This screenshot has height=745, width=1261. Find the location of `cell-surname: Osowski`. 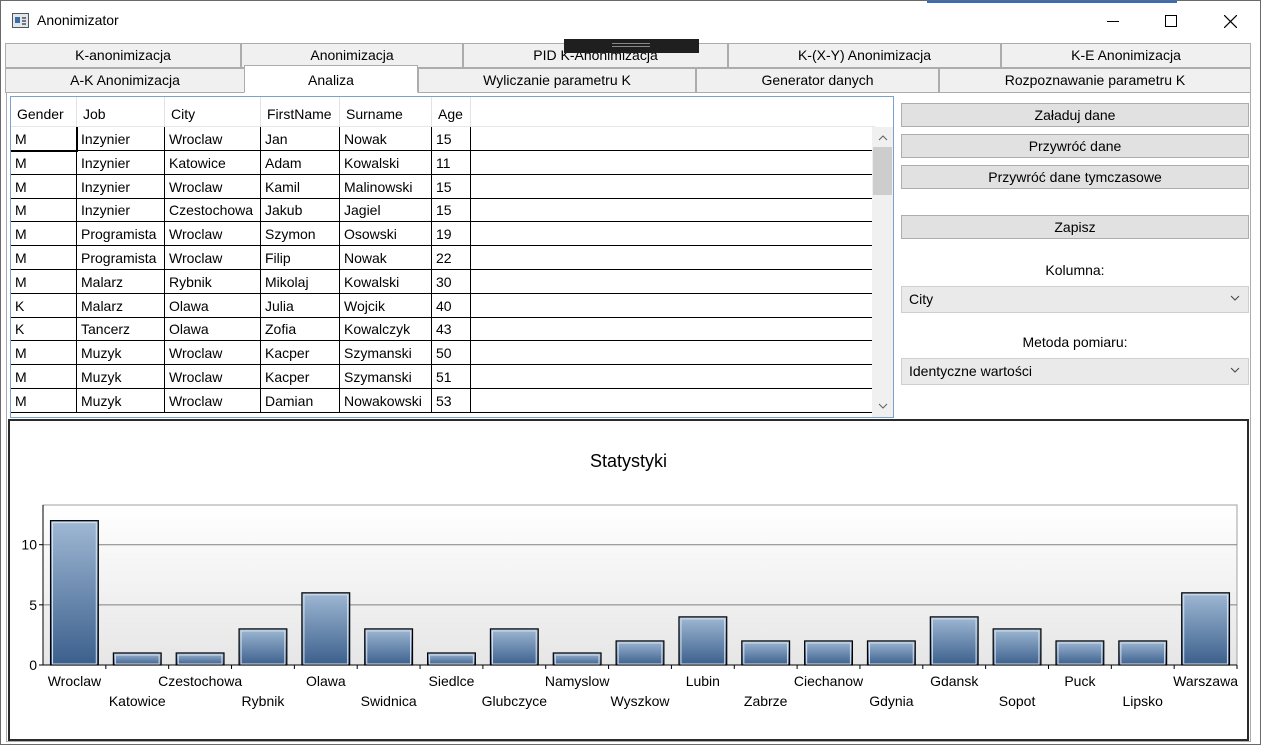

cell-surname: Osowski is located at coordinates (386, 234).